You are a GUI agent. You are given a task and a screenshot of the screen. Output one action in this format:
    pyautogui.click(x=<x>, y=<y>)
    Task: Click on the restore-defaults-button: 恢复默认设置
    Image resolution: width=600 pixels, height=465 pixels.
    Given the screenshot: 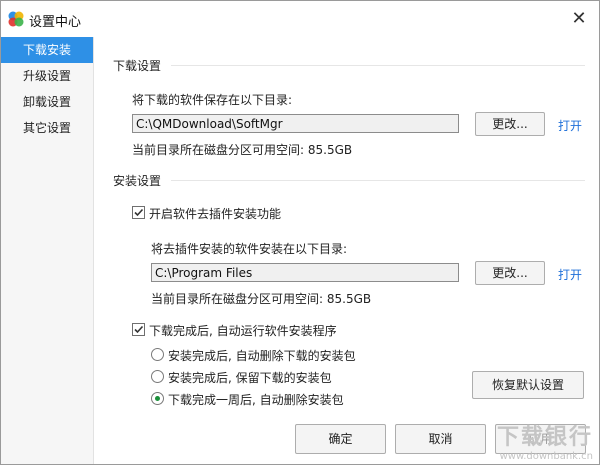 What is the action you would take?
    pyautogui.click(x=528, y=385)
    